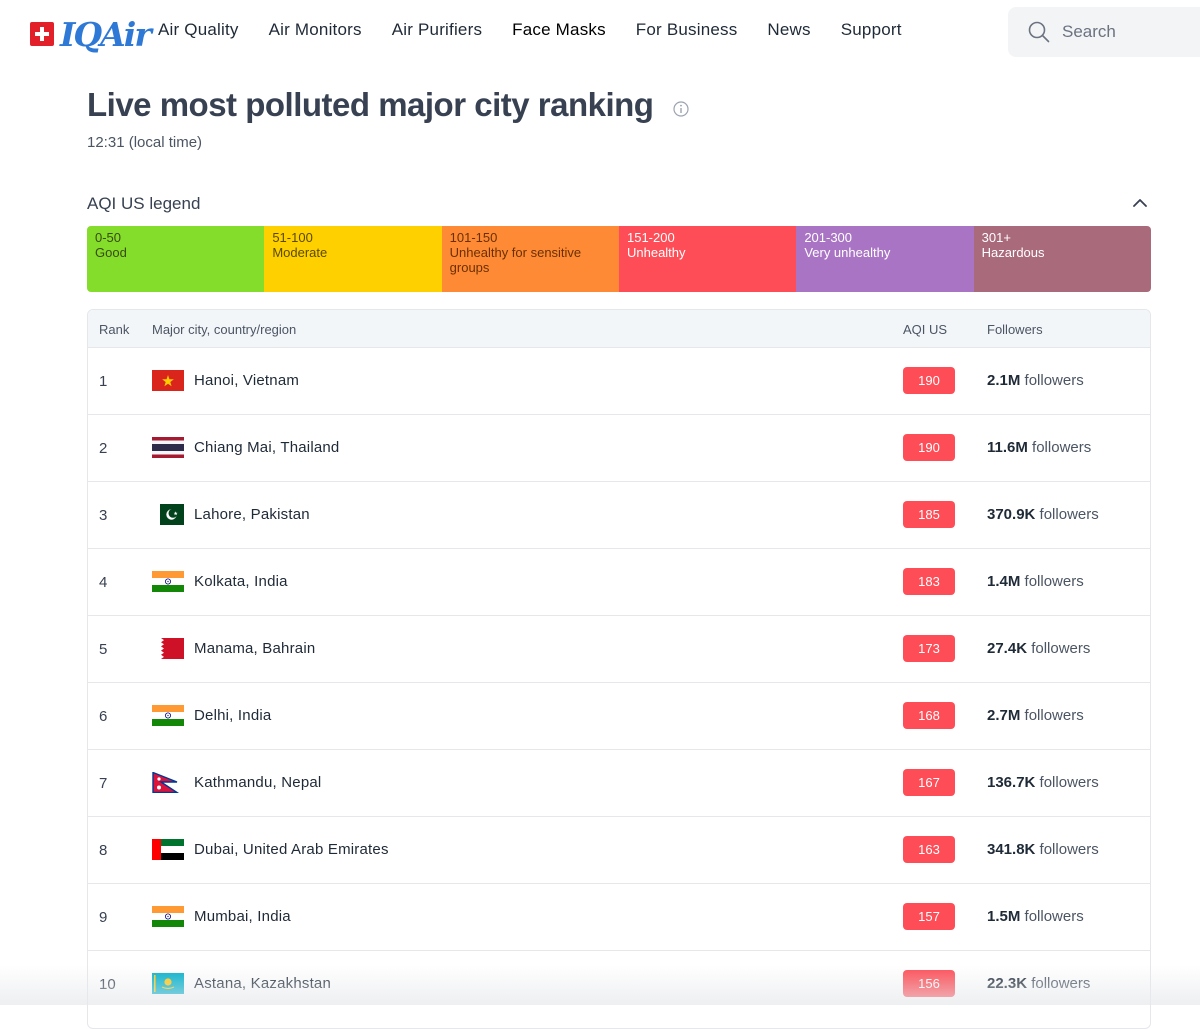  I want to click on followers-value: 11.6M, so click(1007, 447).